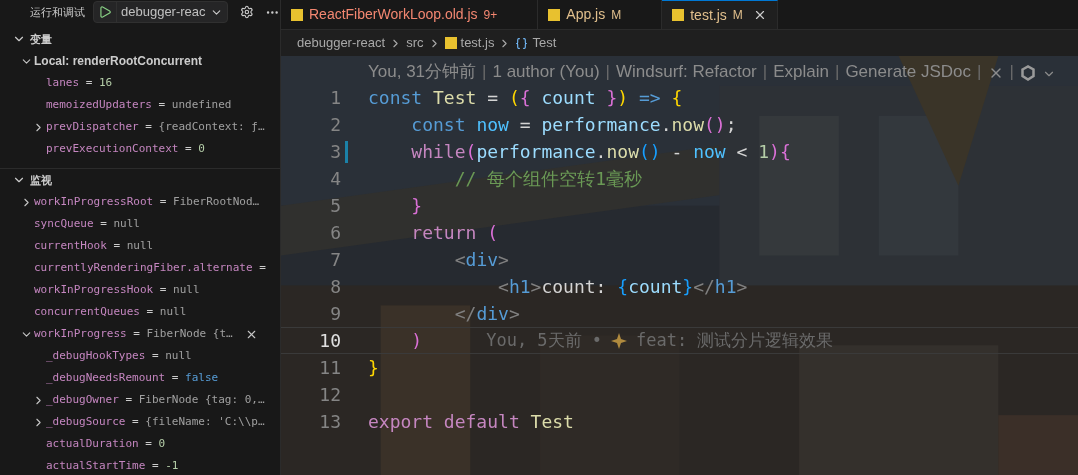 This screenshot has width=1078, height=475. What do you see at coordinates (335, 314) in the screenshot?
I see `line-number: 9` at bounding box center [335, 314].